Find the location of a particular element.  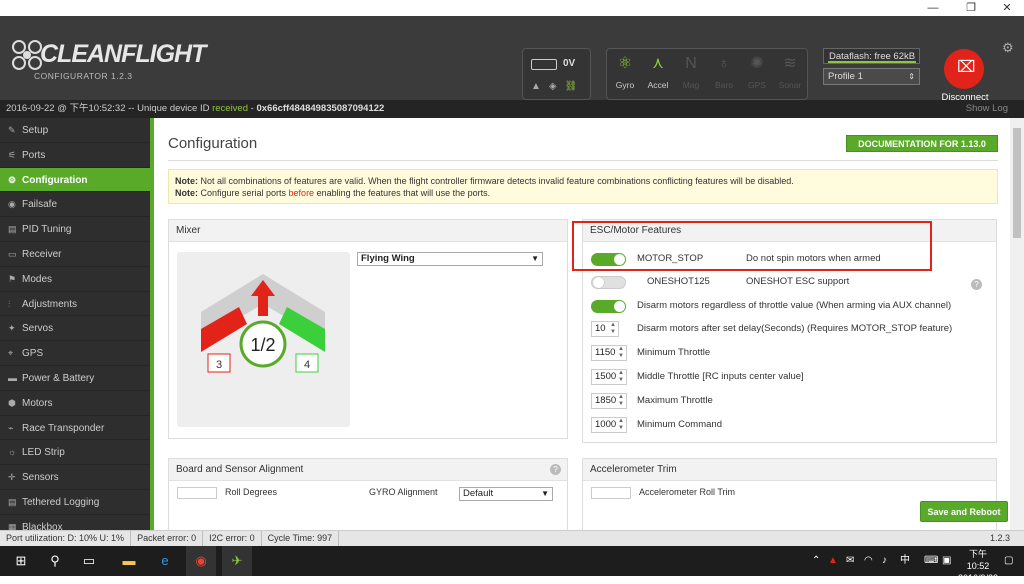

sidebar-item-servos: ✦ Servos is located at coordinates (75, 329).